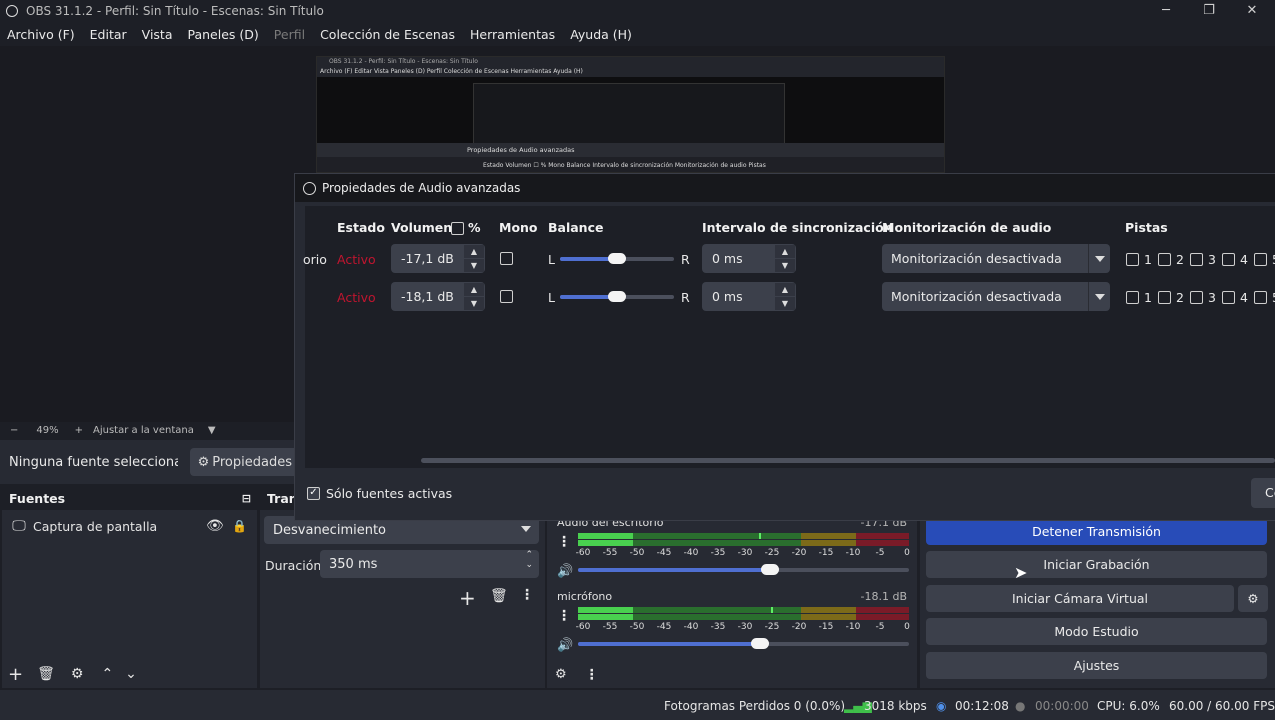 Image resolution: width=1275 pixels, height=720 pixels. What do you see at coordinates (244, 462) in the screenshot?
I see `properties-button: ⚙ Propiedades` at bounding box center [244, 462].